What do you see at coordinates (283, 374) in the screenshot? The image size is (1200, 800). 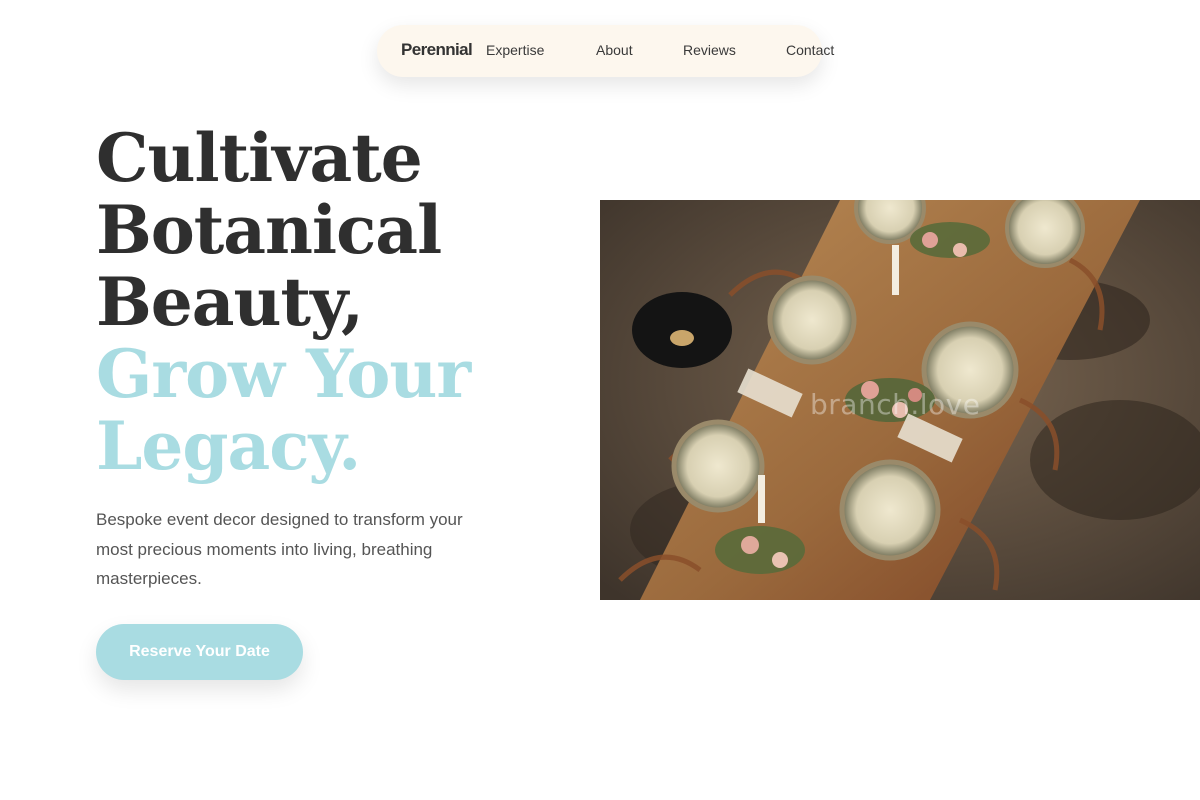 I see `headline-accent-line: Grow Your` at bounding box center [283, 374].